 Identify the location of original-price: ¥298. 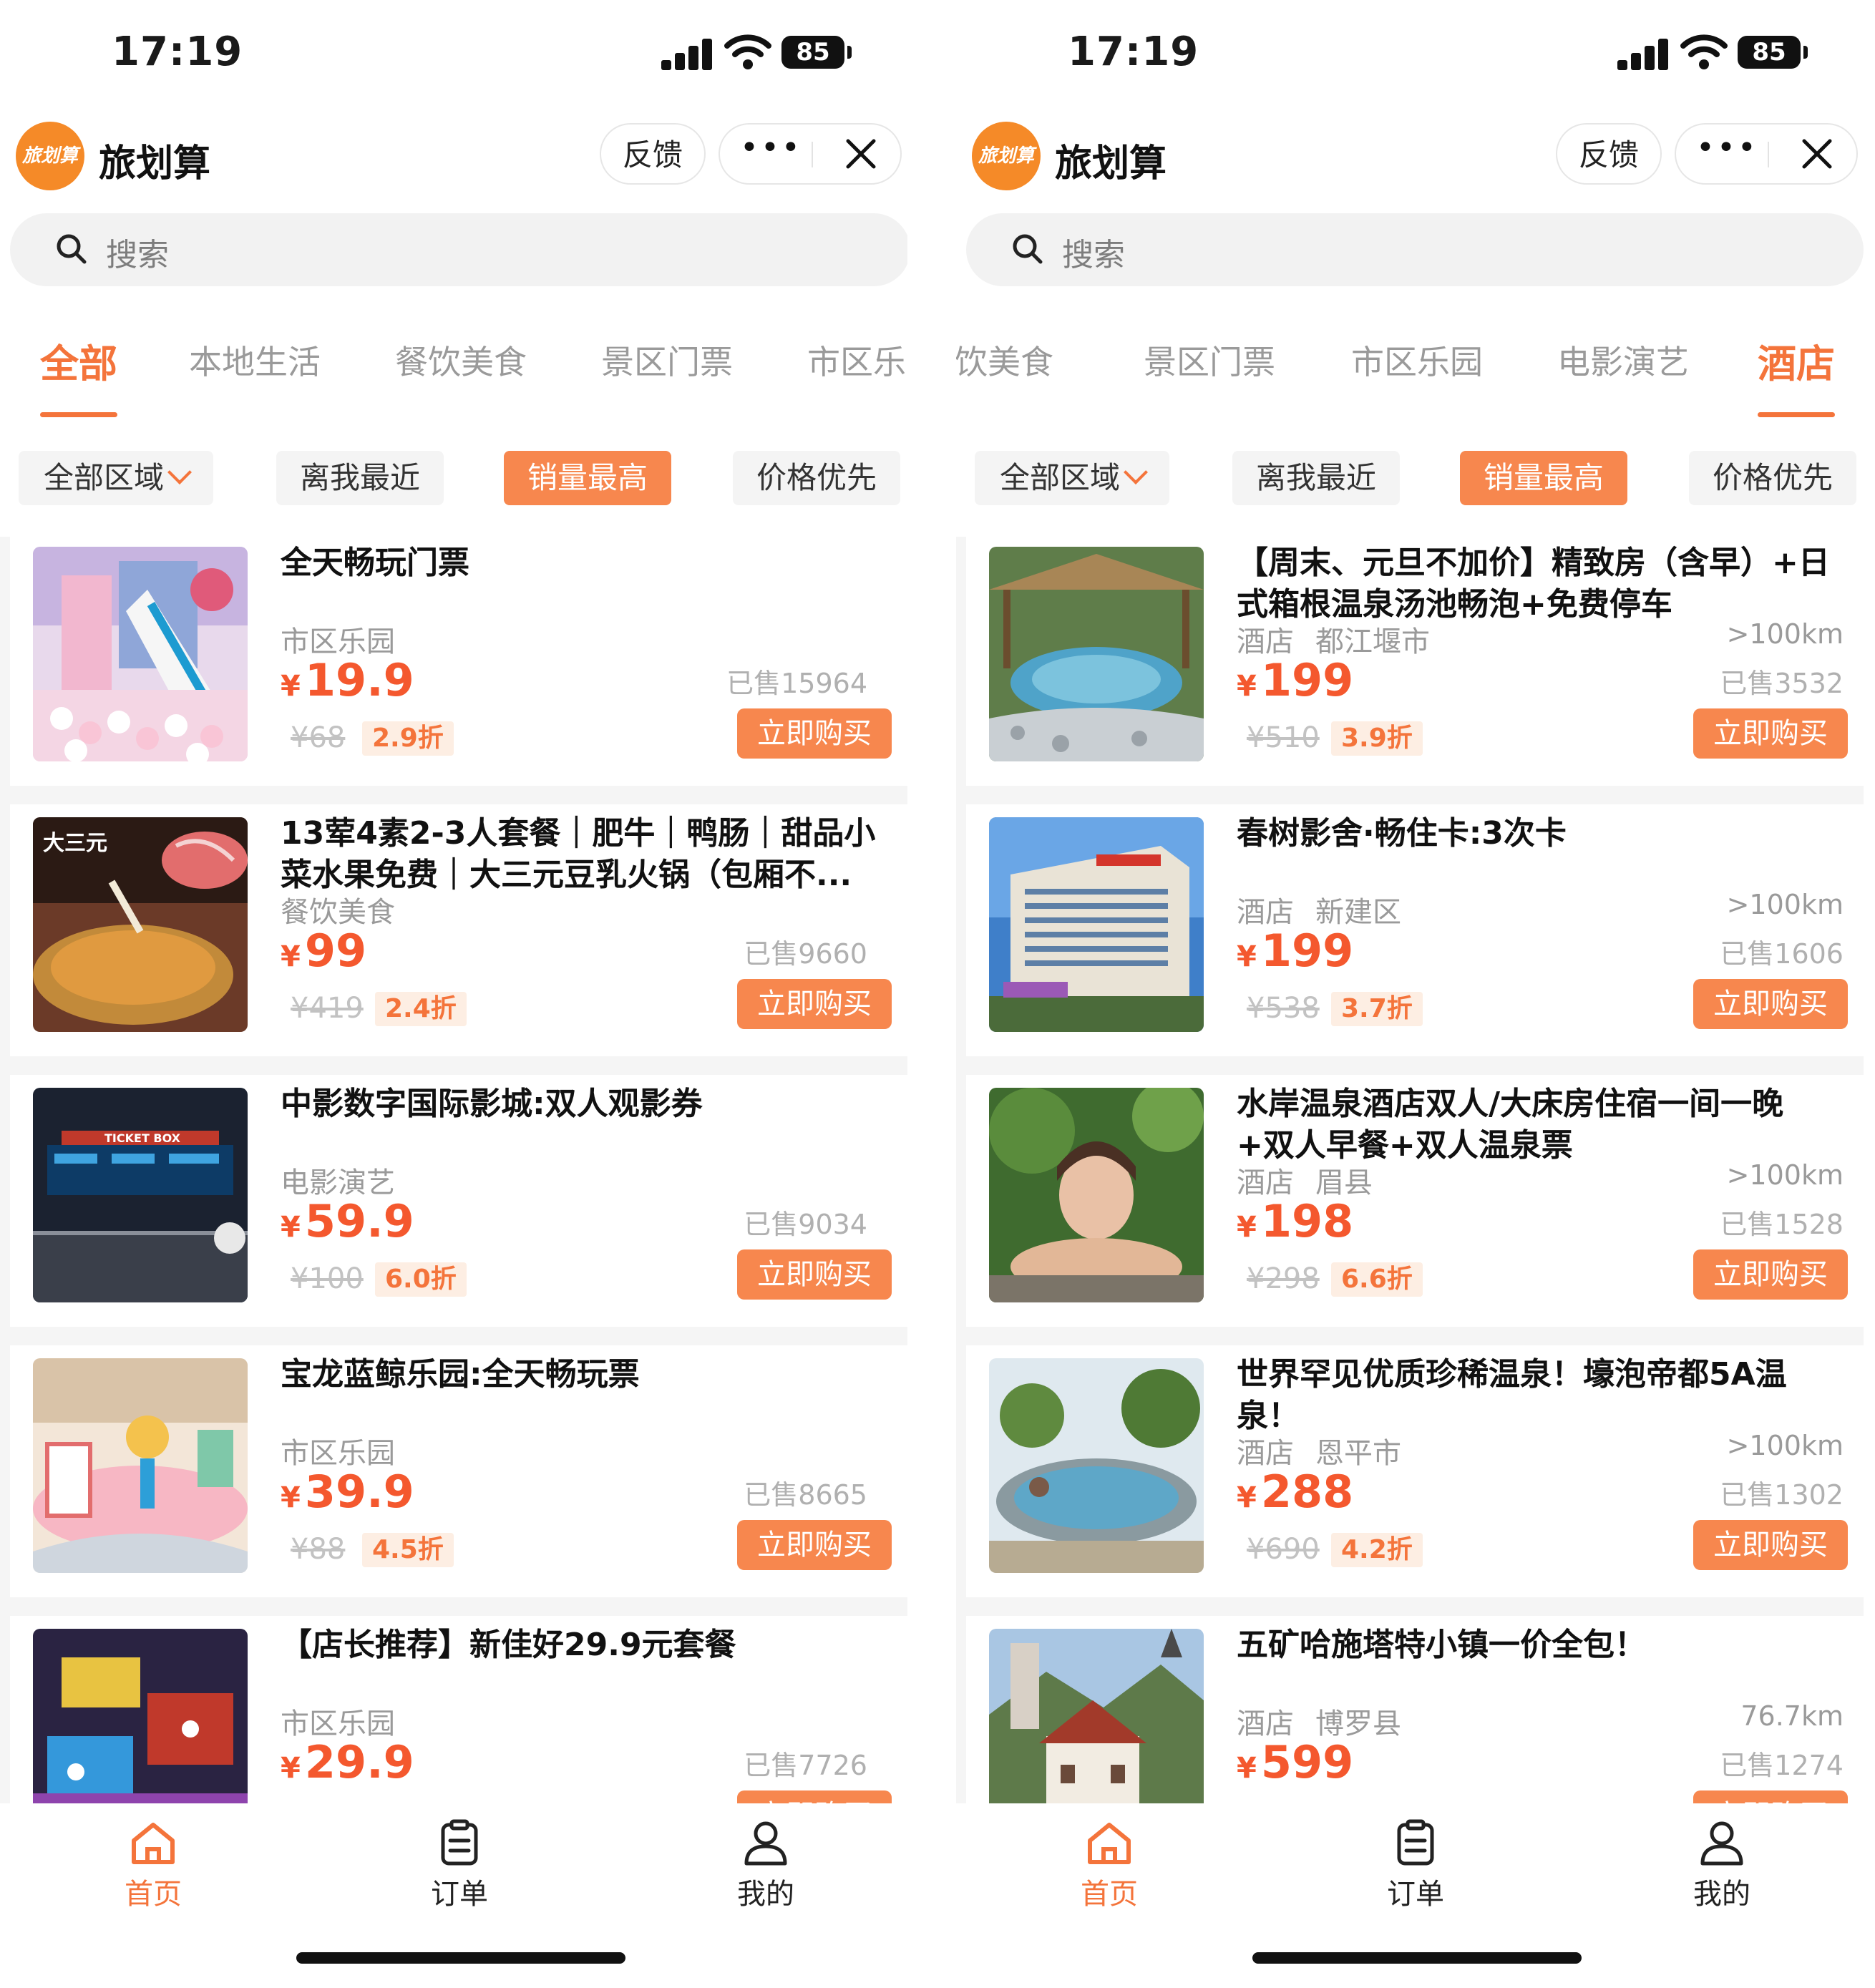
(1283, 1278).